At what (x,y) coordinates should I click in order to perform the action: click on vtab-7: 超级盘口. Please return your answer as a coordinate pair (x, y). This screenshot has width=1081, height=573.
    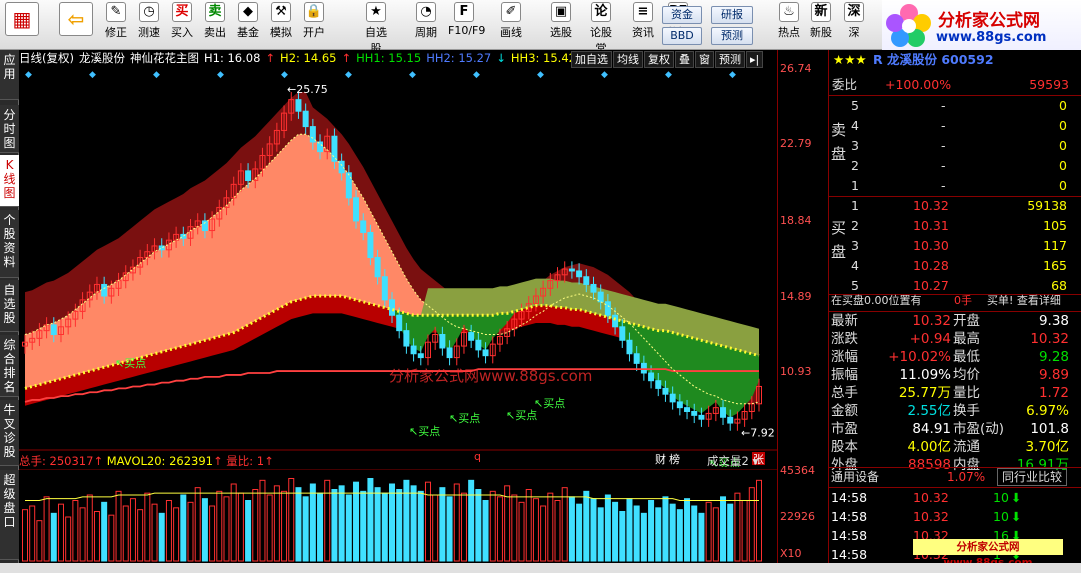
    Looking at the image, I should click on (9, 515).